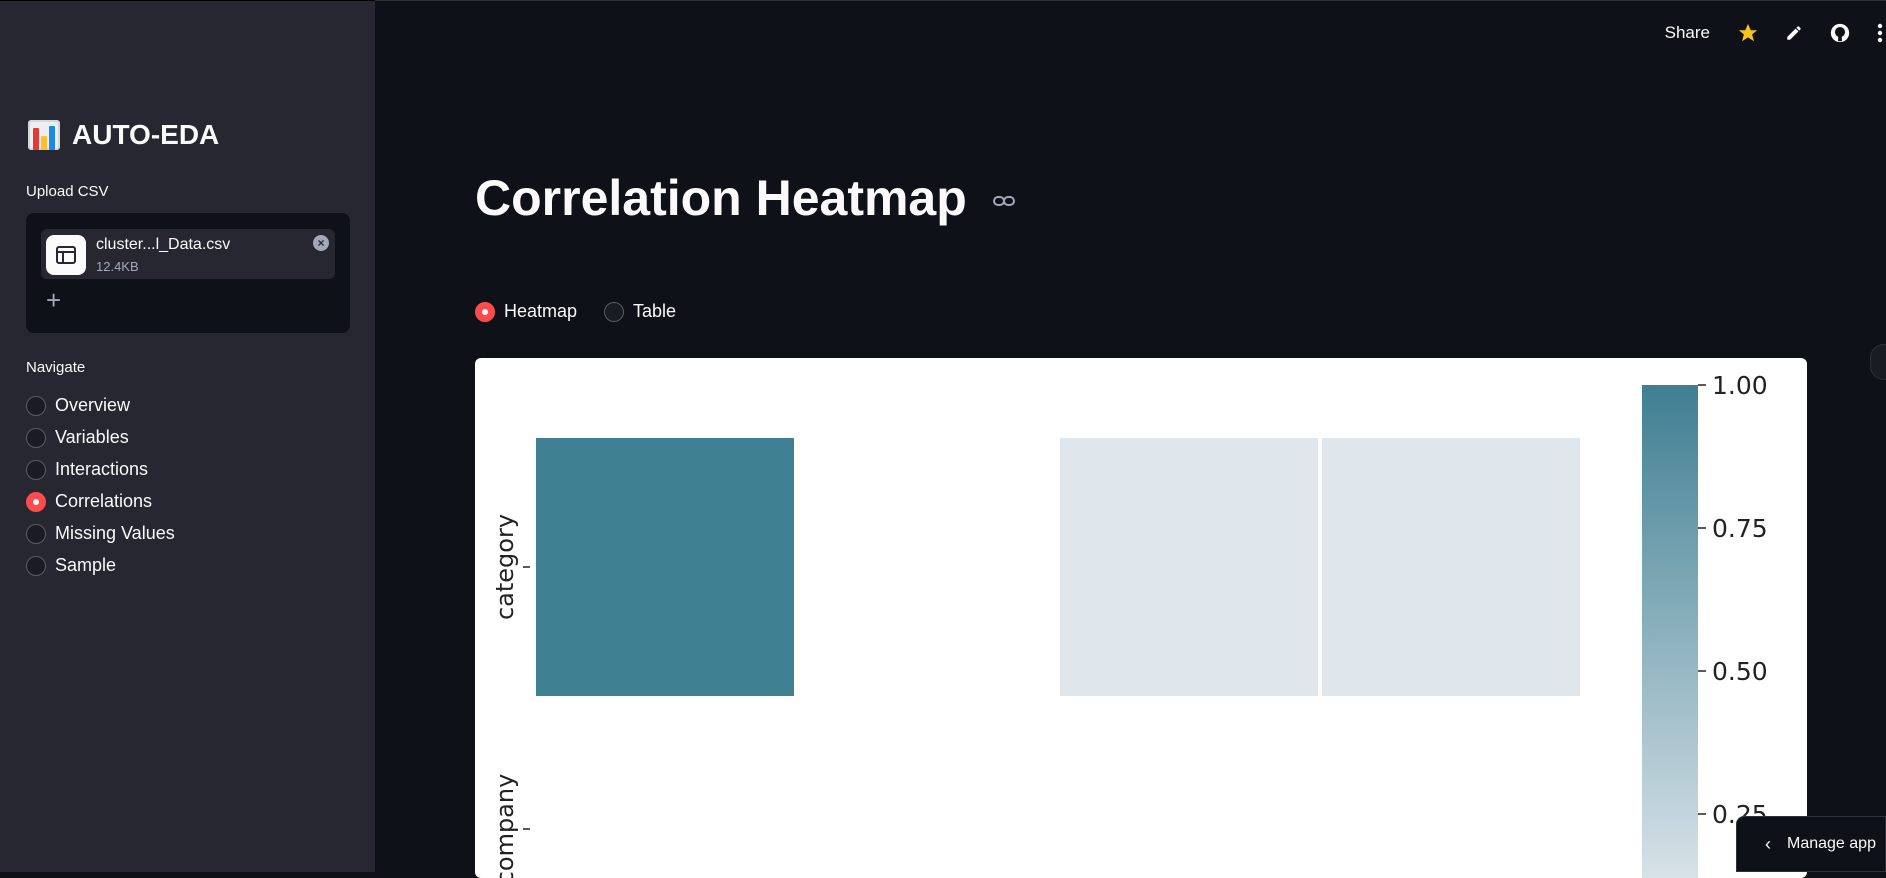 This screenshot has height=878, width=1886. I want to click on row-tick-label: company, so click(505, 826).